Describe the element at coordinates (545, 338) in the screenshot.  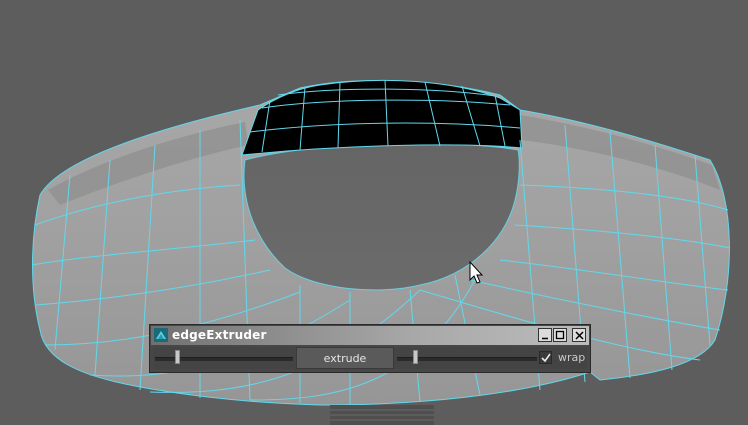
I see `minimize-icon` at that location.